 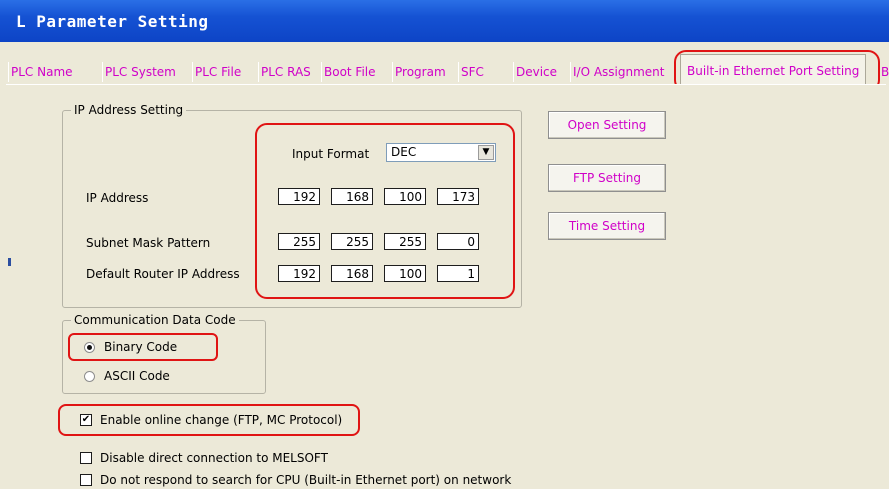 What do you see at coordinates (86, 458) in the screenshot?
I see `disable-direct-checkbox` at bounding box center [86, 458].